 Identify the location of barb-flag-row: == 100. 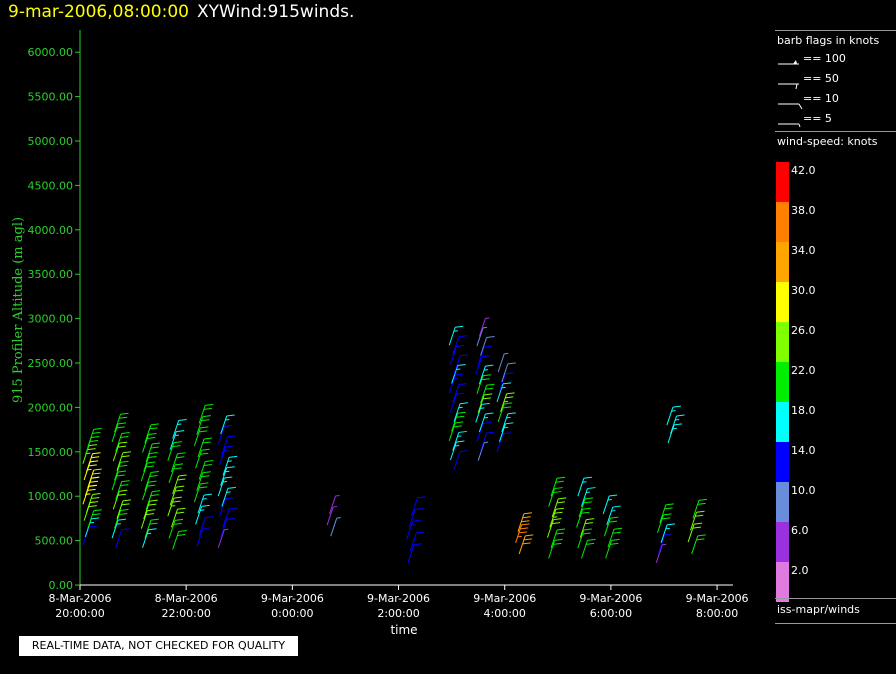
(835, 61).